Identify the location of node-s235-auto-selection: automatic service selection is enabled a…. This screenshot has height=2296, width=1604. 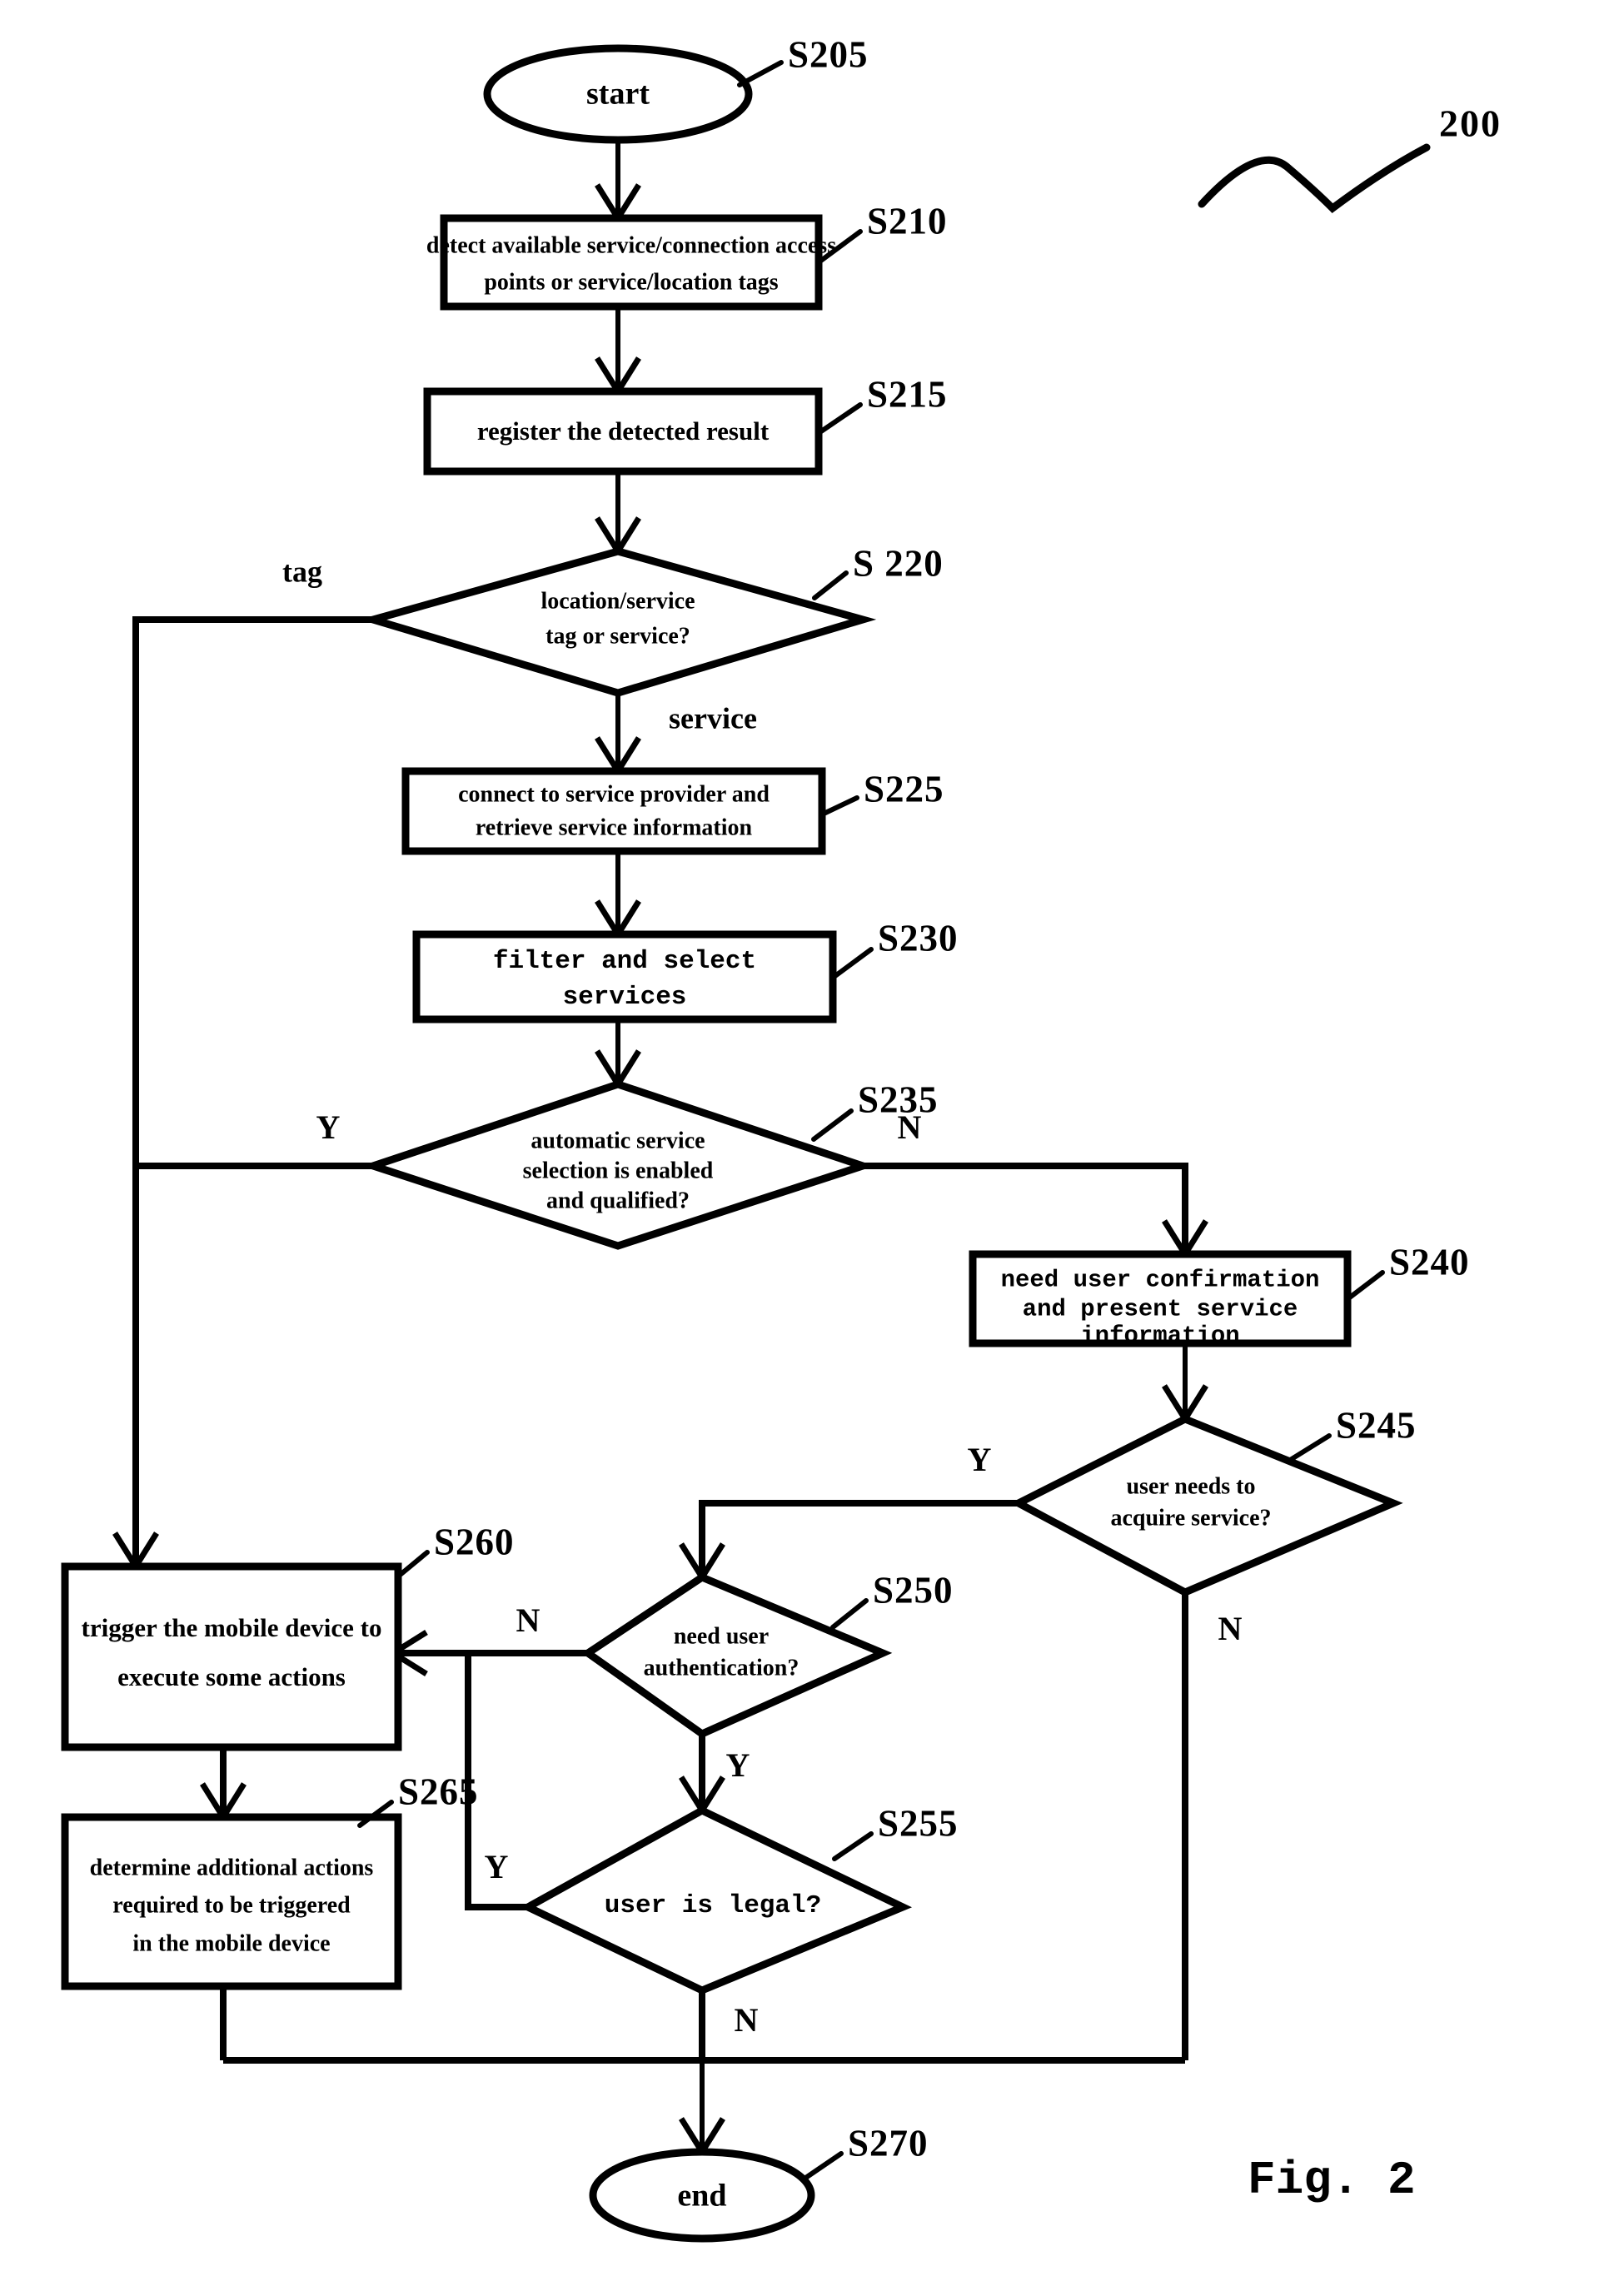
(618, 1165).